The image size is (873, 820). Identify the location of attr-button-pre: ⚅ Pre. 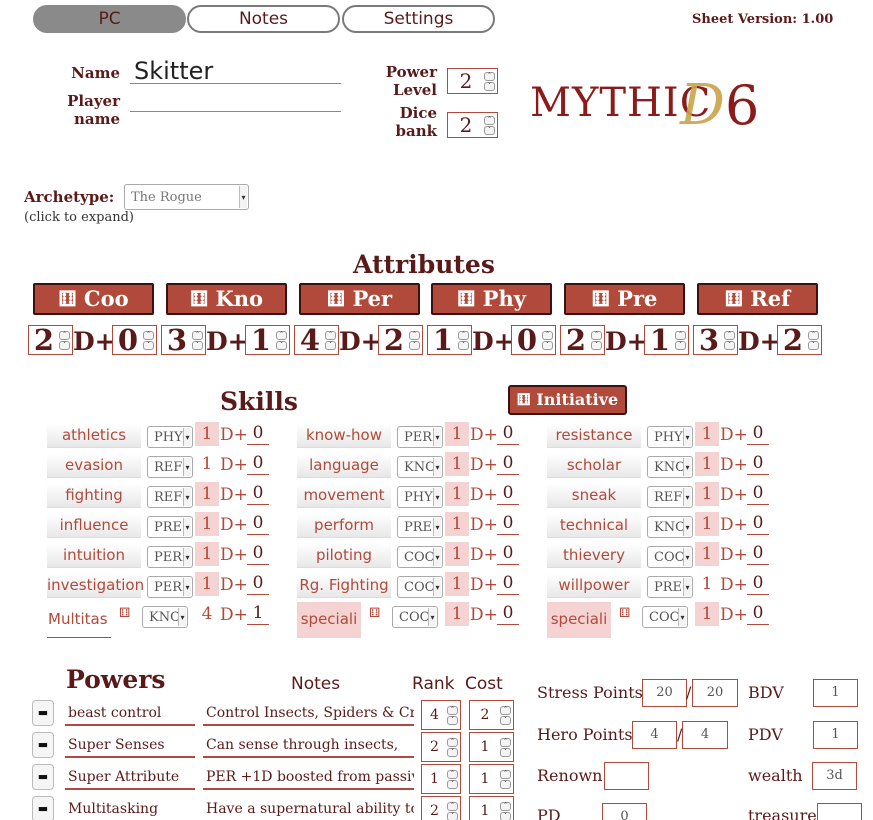
(624, 299).